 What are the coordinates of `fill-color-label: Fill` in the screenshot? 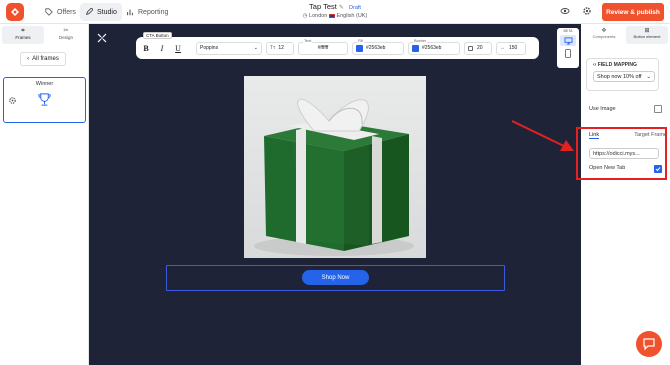 It's located at (361, 40).